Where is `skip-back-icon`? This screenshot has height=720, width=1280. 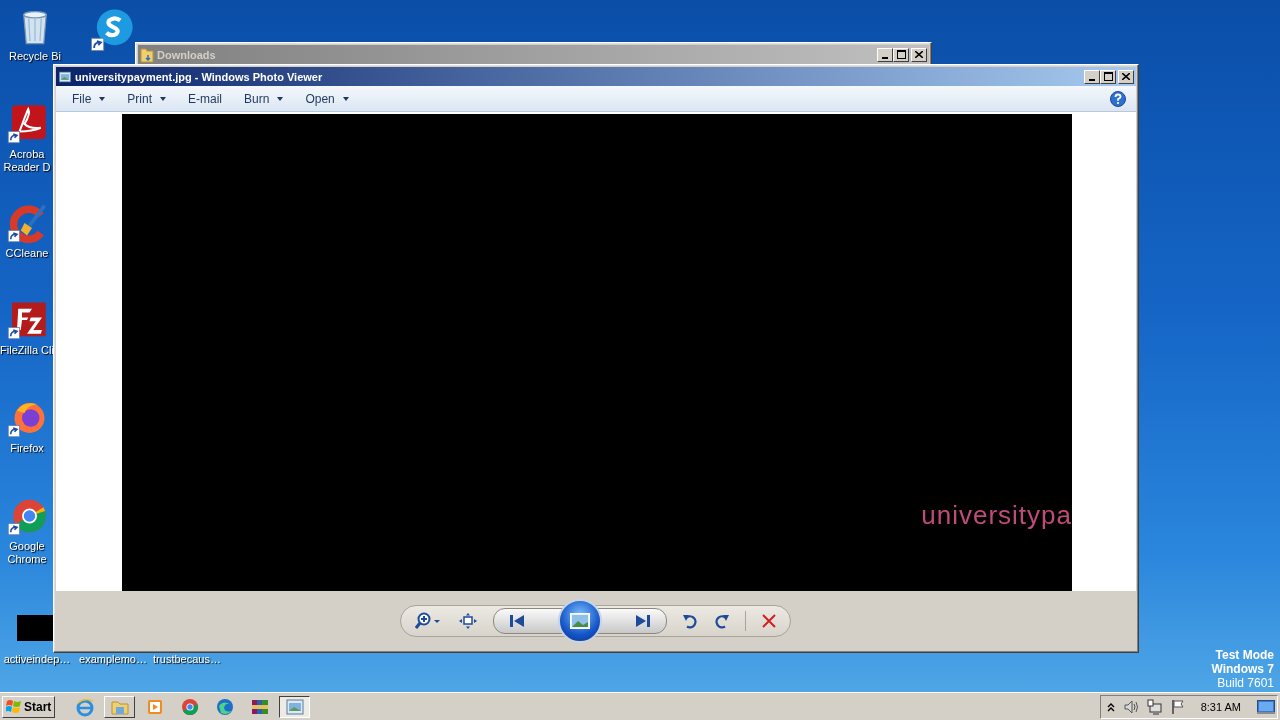 skip-back-icon is located at coordinates (516, 620).